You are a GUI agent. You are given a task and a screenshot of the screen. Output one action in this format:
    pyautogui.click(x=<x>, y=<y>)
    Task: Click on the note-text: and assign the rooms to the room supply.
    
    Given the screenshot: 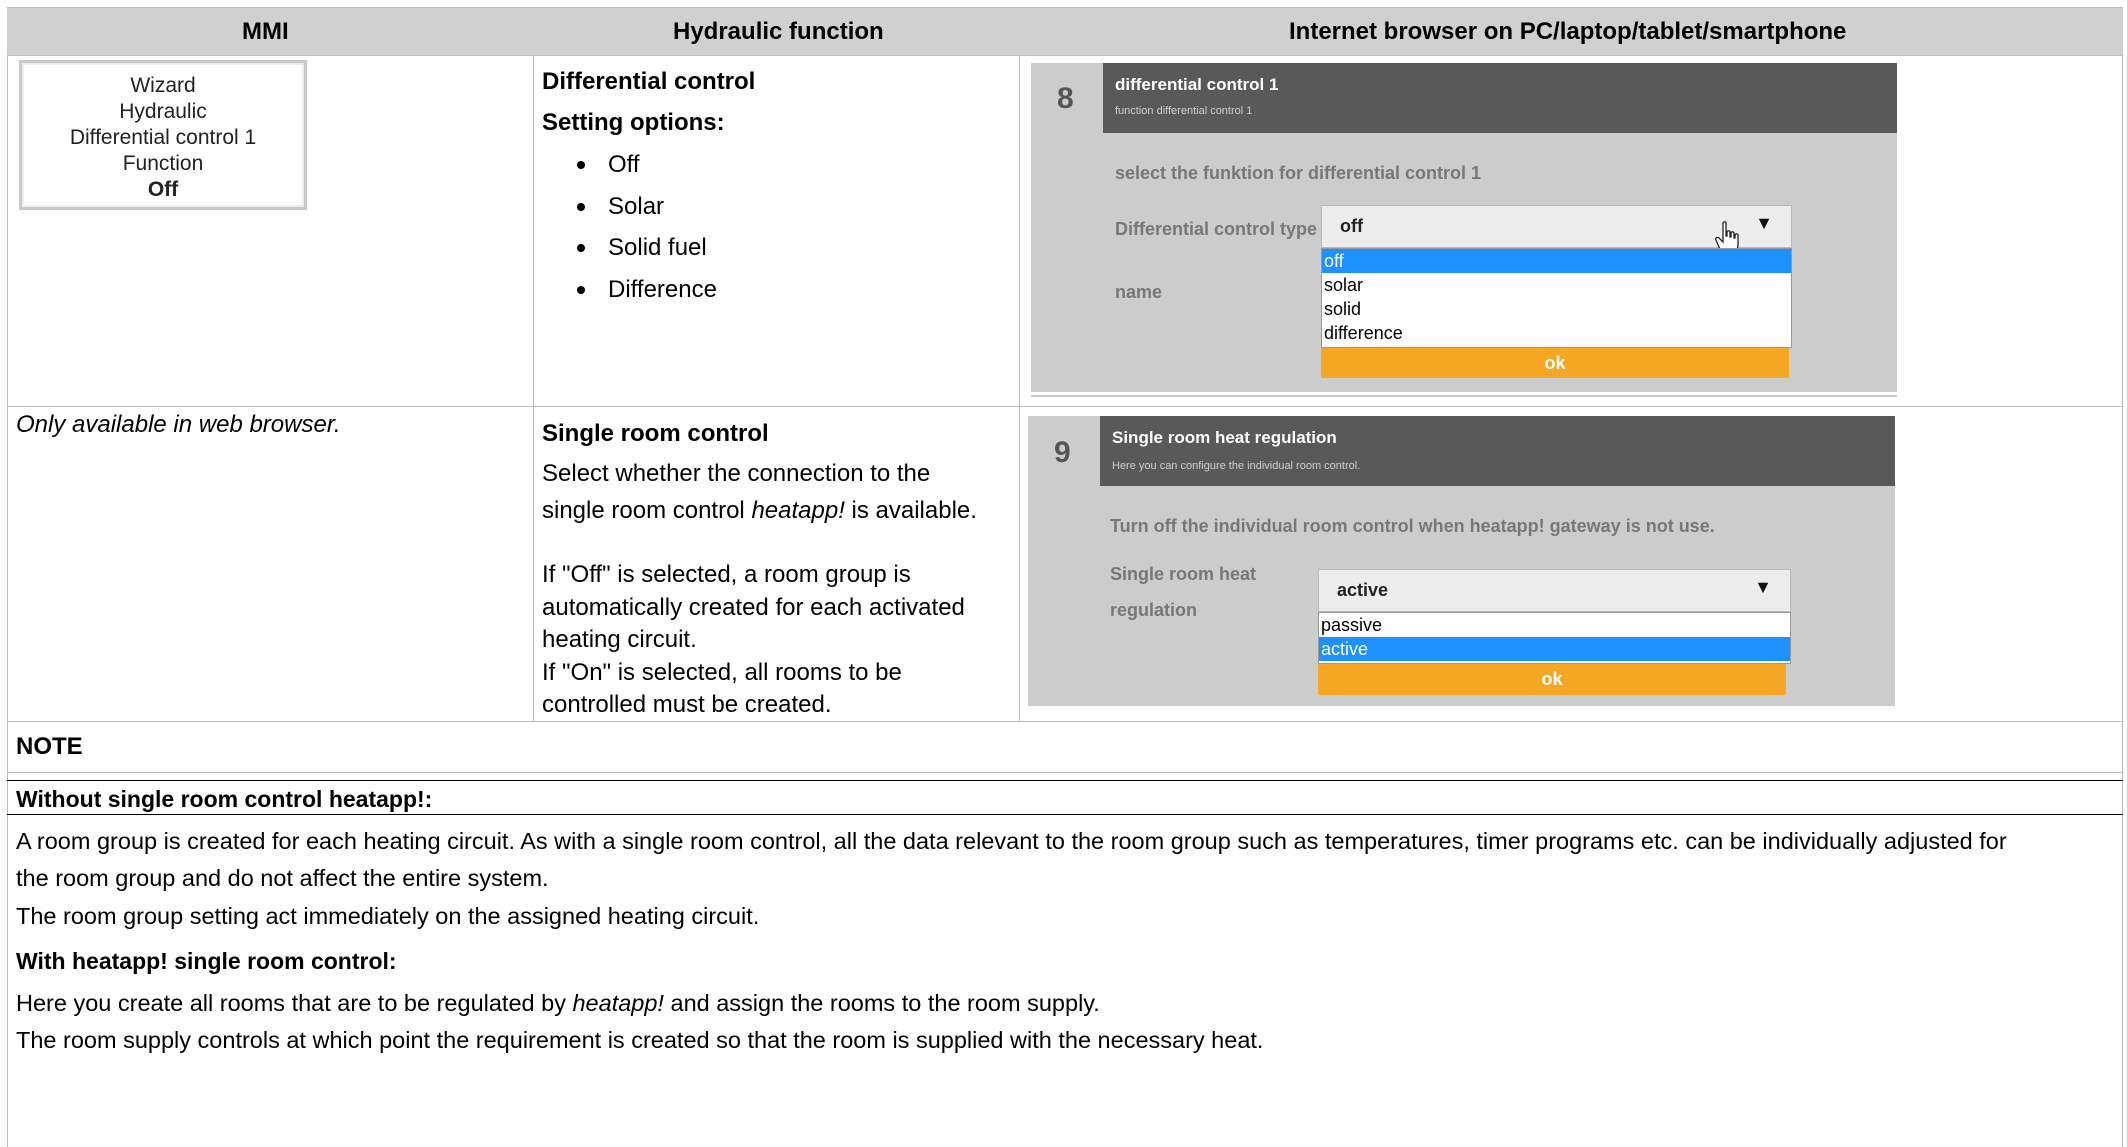 What is the action you would take?
    pyautogui.click(x=881, y=1003)
    